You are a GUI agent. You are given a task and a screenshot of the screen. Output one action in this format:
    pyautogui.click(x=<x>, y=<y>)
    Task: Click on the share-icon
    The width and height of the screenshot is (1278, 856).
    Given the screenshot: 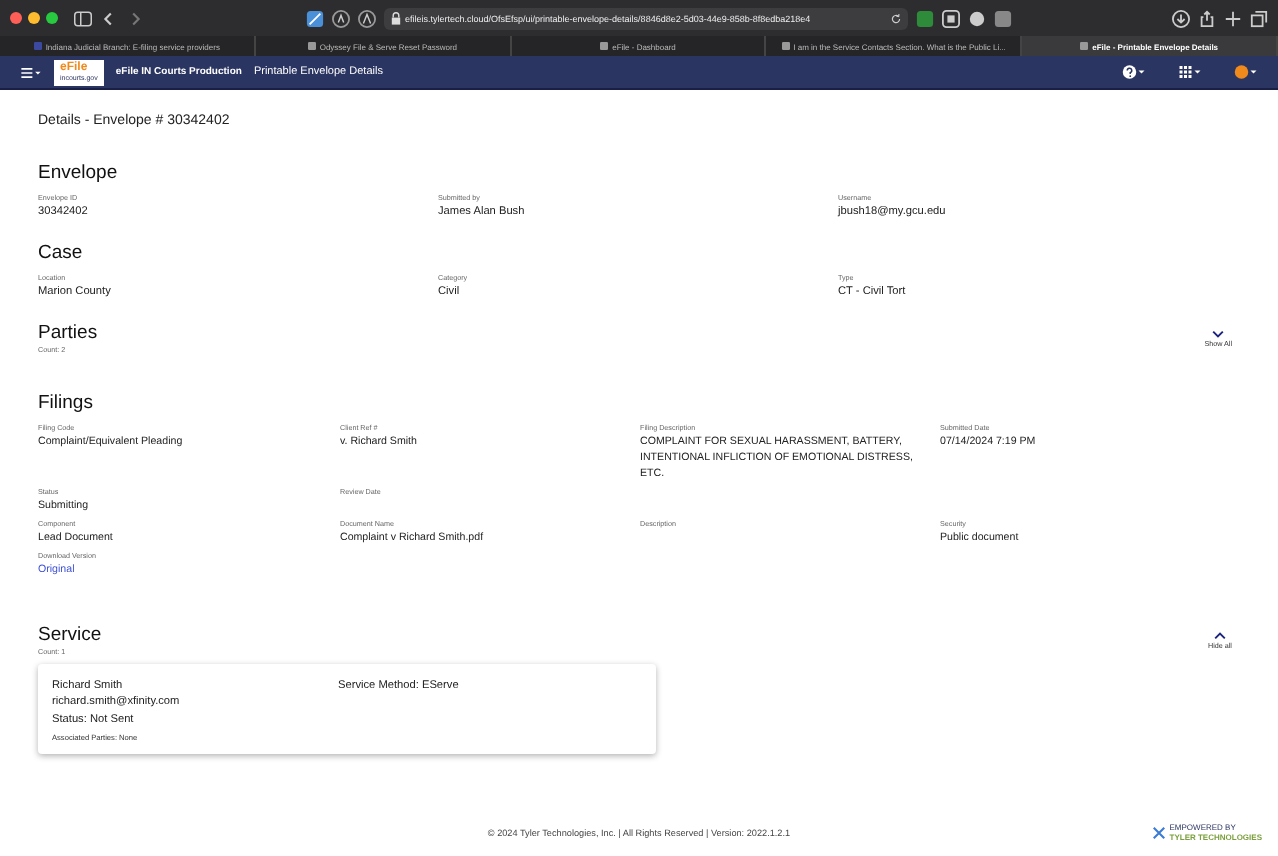 What is the action you would take?
    pyautogui.click(x=1207, y=18)
    